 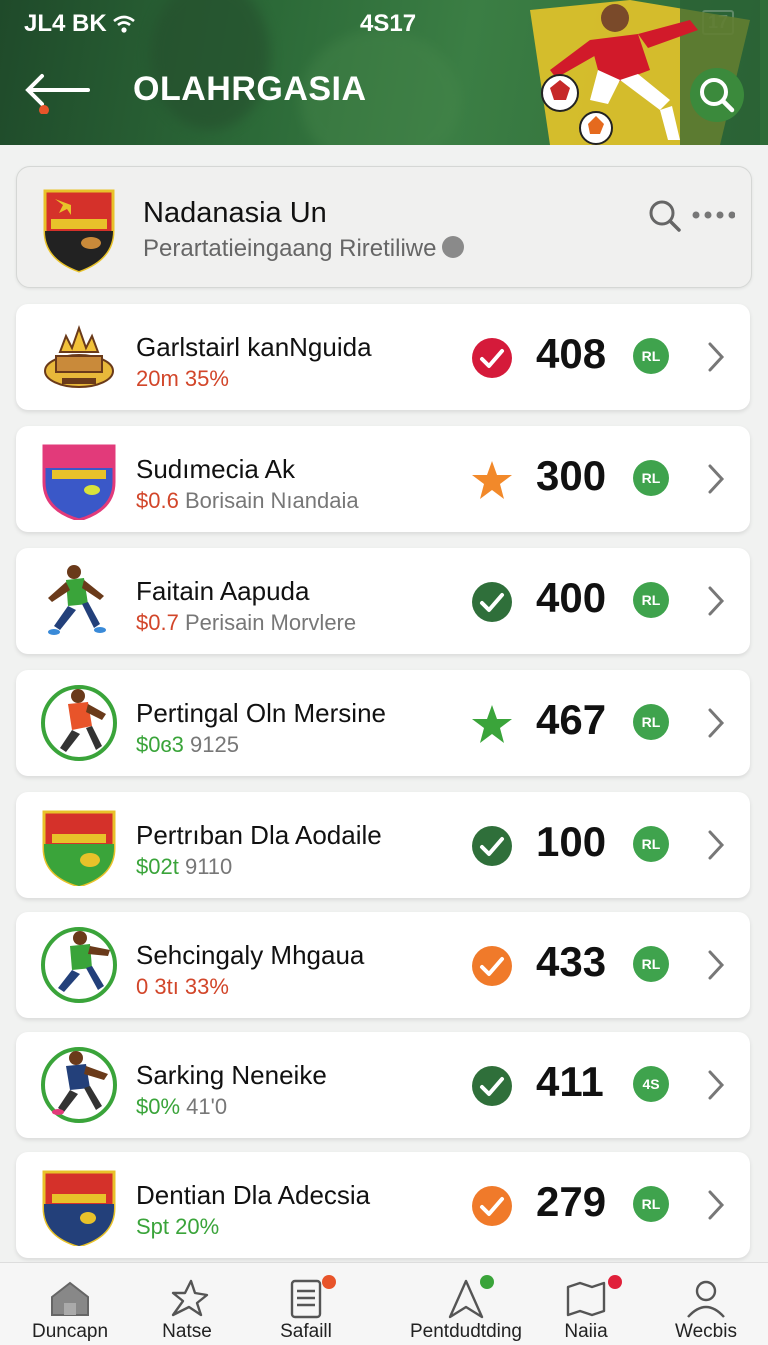 I want to click on team-row: Pertrıban Dla Aodaile $02t 9110 100 RL, so click(x=383, y=845).